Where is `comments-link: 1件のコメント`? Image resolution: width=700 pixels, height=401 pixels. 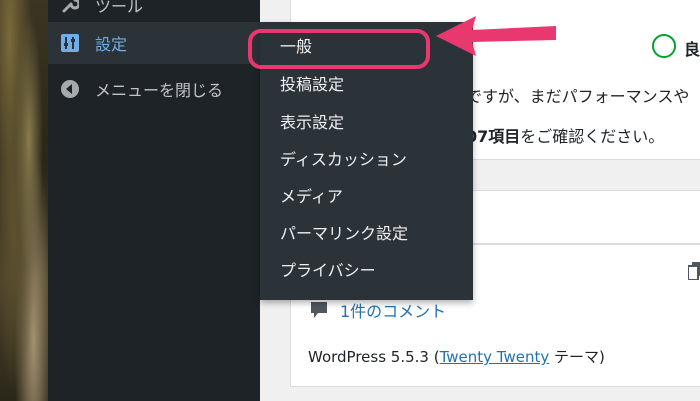 comments-link: 1件のコメント is located at coordinates (393, 310).